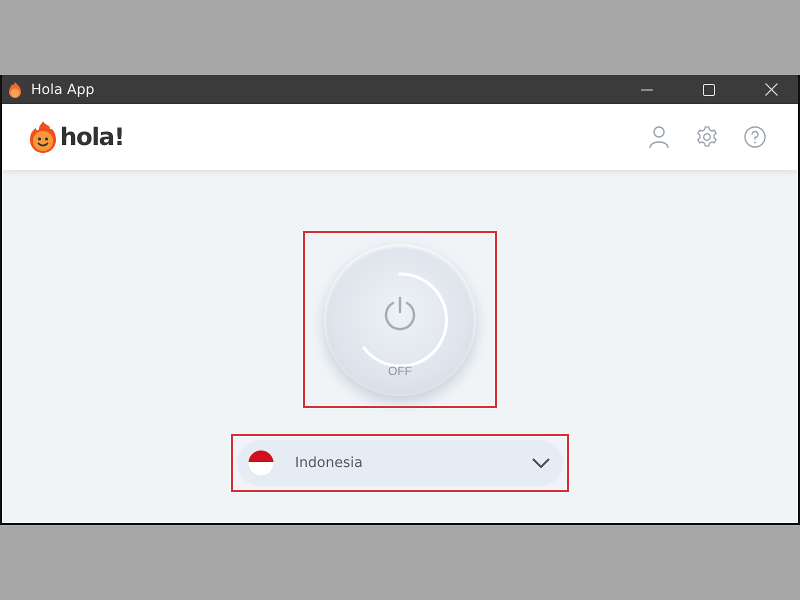  I want to click on country-dropdown: Indonesia, so click(400, 463).